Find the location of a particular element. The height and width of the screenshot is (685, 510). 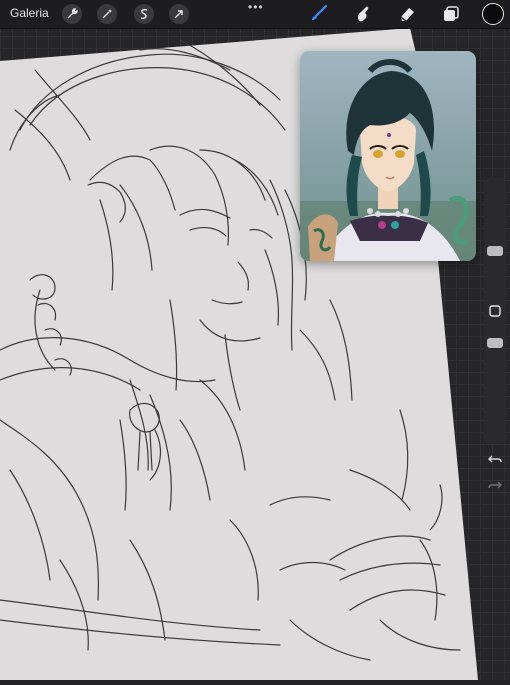

brush-icon is located at coordinates (319, 14).